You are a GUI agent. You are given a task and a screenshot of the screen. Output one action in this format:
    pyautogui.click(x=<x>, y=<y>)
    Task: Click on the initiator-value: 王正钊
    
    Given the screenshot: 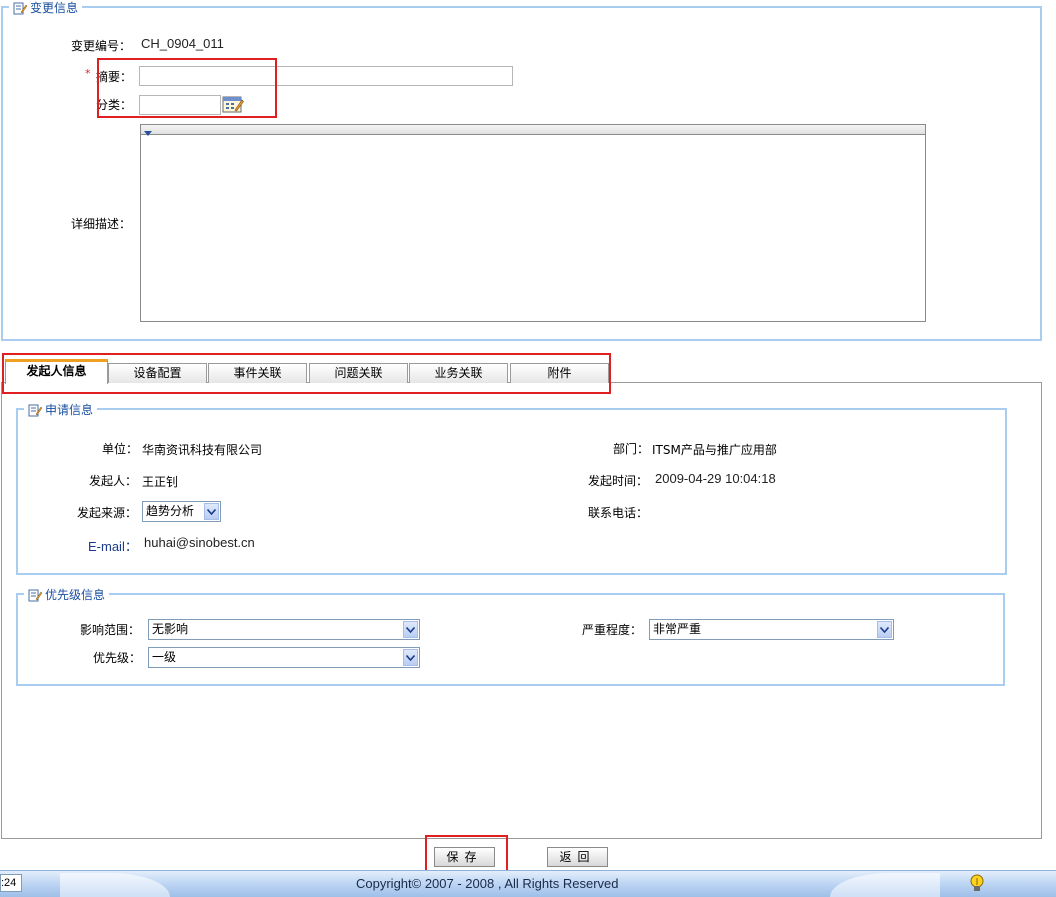 What is the action you would take?
    pyautogui.click(x=160, y=482)
    